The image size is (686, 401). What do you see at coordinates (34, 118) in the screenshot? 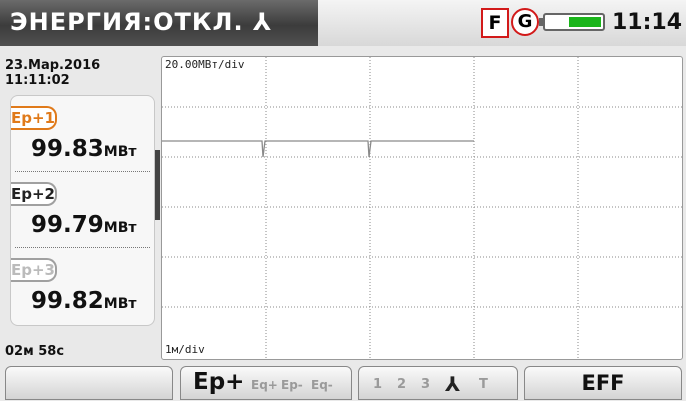
I see `signal-label-1: Ep+1` at bounding box center [34, 118].